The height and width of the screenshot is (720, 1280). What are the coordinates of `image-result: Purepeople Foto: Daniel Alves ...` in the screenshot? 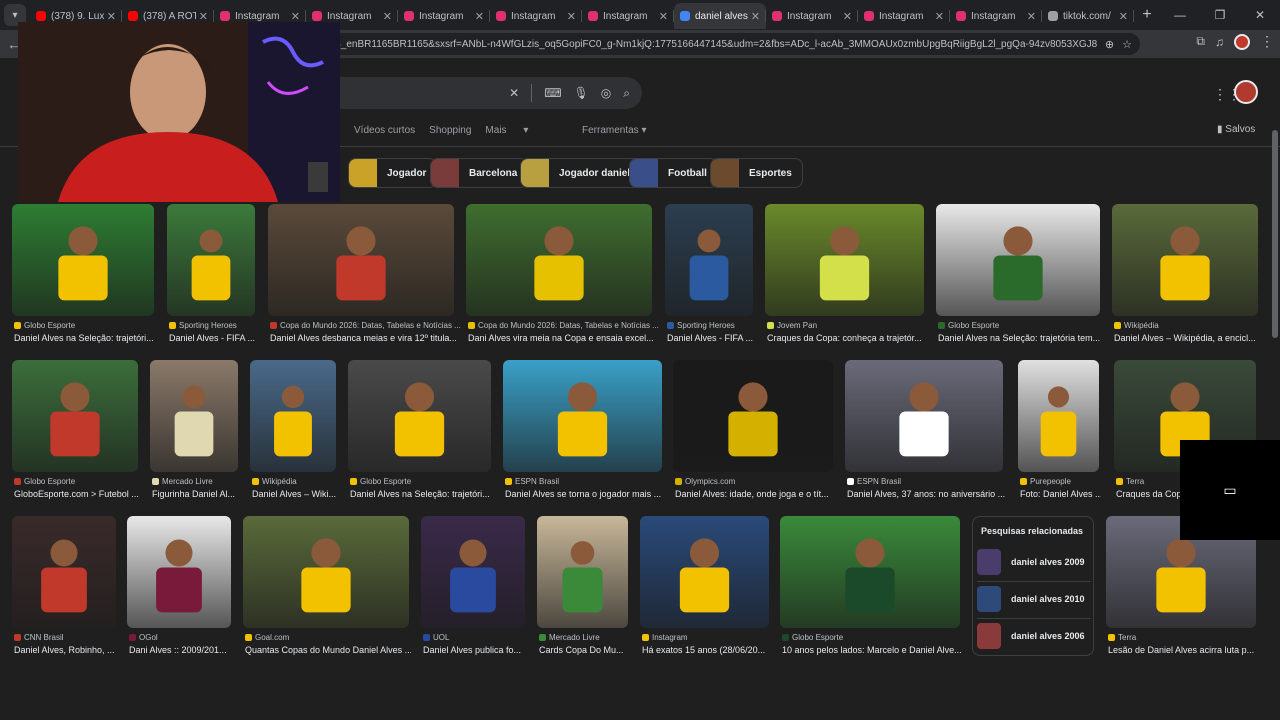 It's located at (1059, 432).